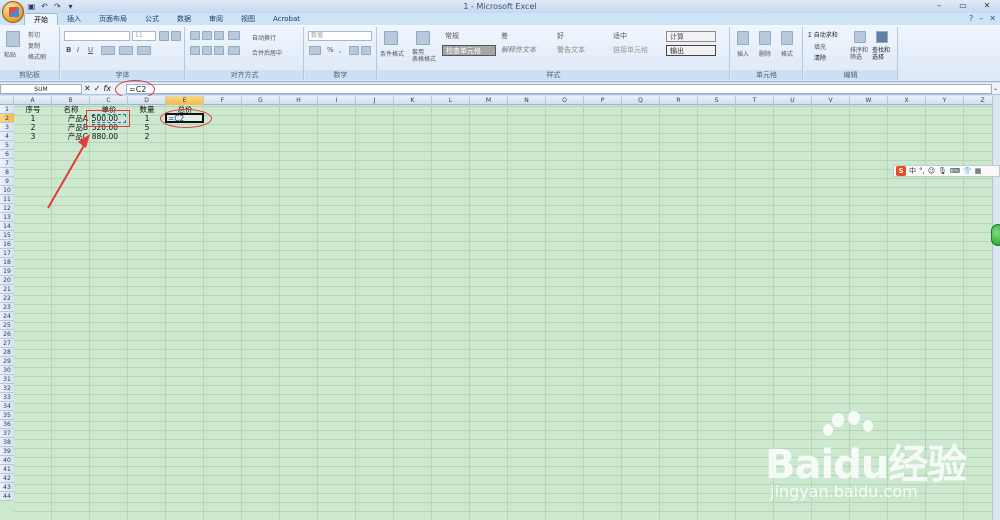 This screenshot has width=1000, height=520. I want to click on select-all-corner, so click(7, 100).